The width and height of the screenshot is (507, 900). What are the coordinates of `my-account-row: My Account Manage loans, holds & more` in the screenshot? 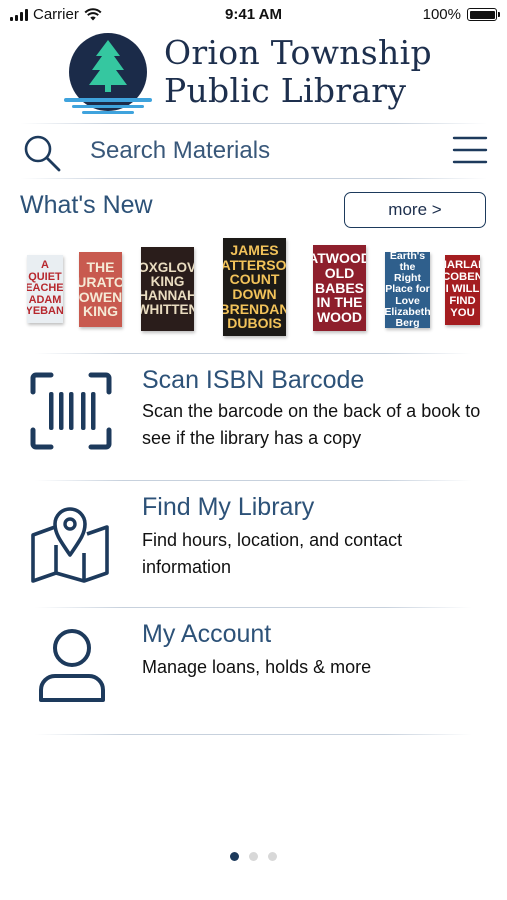 It's located at (253, 672).